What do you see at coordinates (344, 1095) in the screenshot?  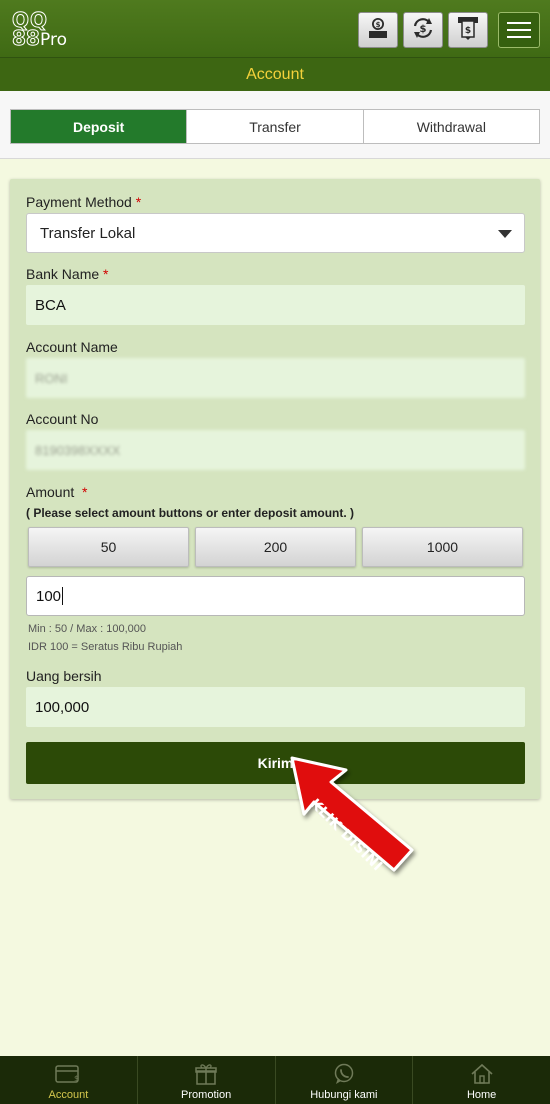 I see `nav-hubungi-kami-label: Hubungi kami` at bounding box center [344, 1095].